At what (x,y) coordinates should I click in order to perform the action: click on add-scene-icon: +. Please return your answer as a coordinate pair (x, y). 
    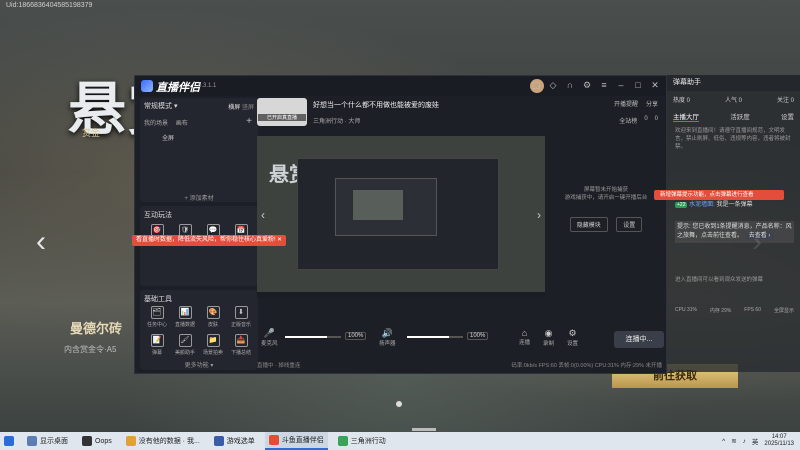
    Looking at the image, I should click on (249, 121).